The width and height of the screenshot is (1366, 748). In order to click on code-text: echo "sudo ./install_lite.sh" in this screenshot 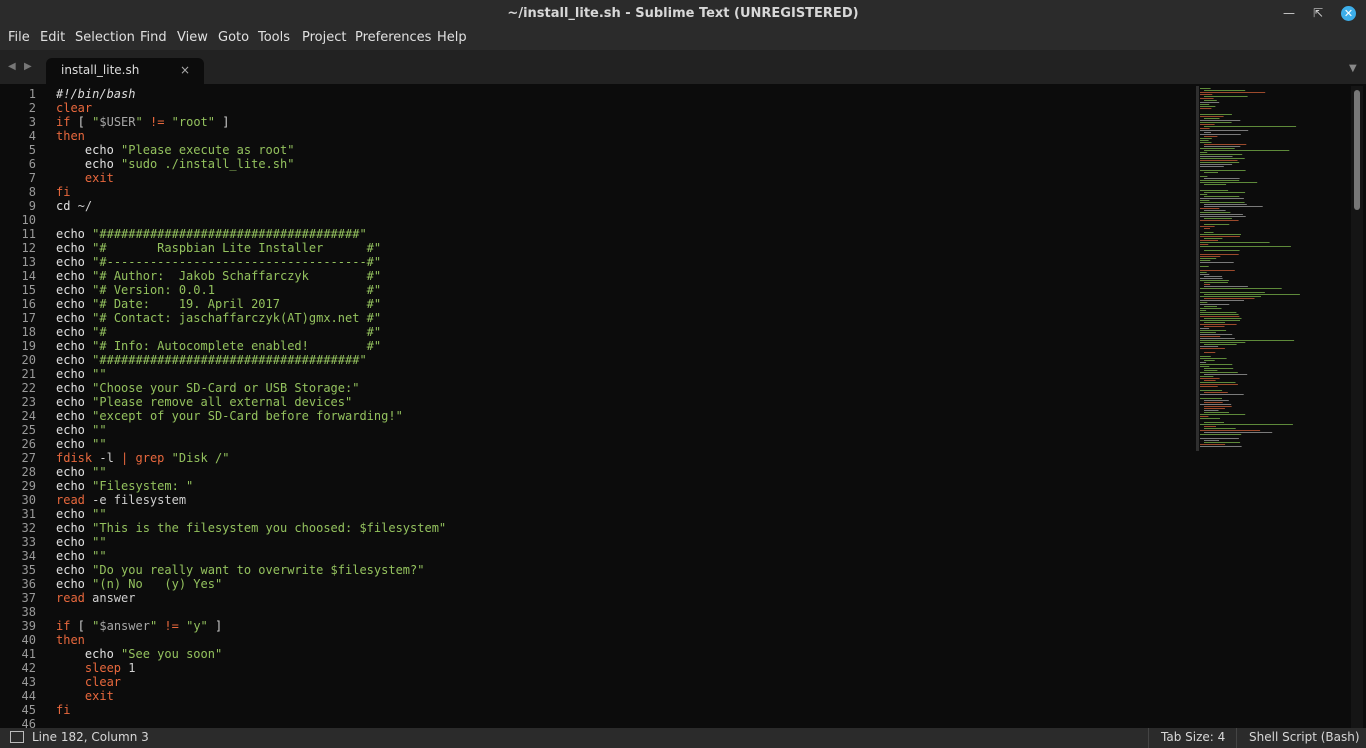, I will do `click(189, 164)`.